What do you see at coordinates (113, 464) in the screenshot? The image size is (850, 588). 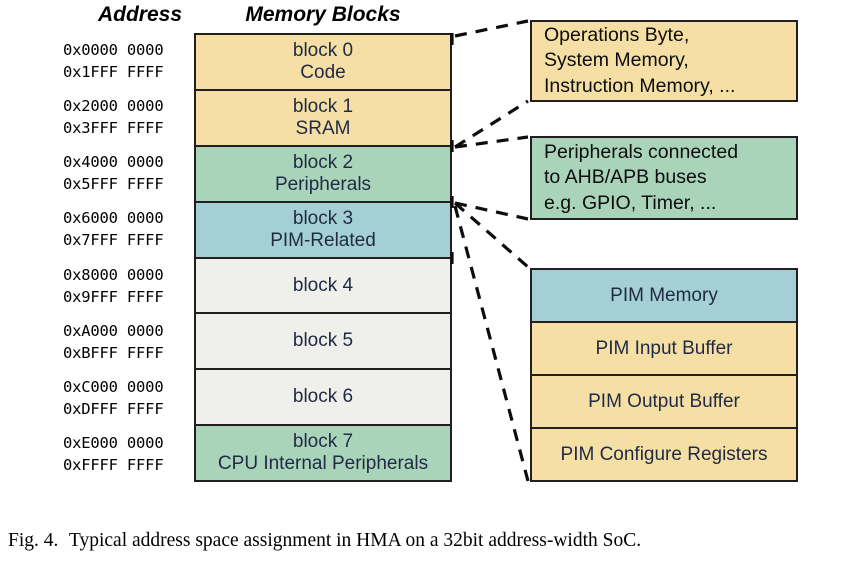 I see `address-end: 0xFFFF FFFF` at bounding box center [113, 464].